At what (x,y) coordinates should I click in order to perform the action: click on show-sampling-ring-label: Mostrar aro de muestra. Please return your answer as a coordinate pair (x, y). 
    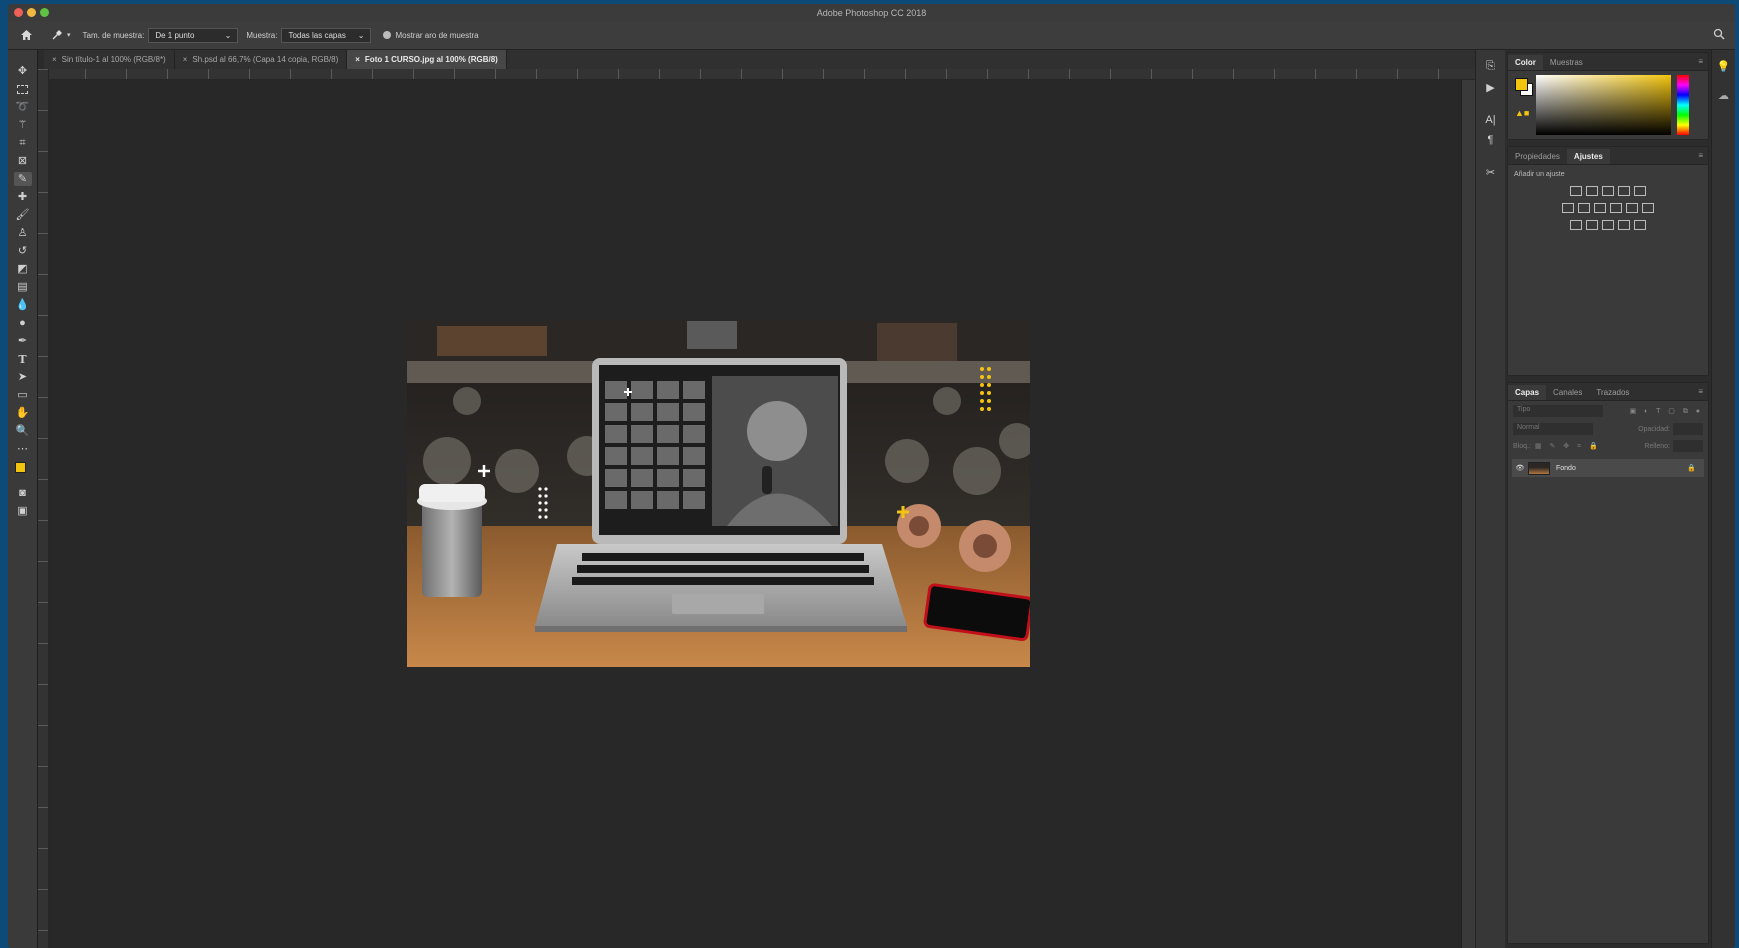
    Looking at the image, I should click on (437, 35).